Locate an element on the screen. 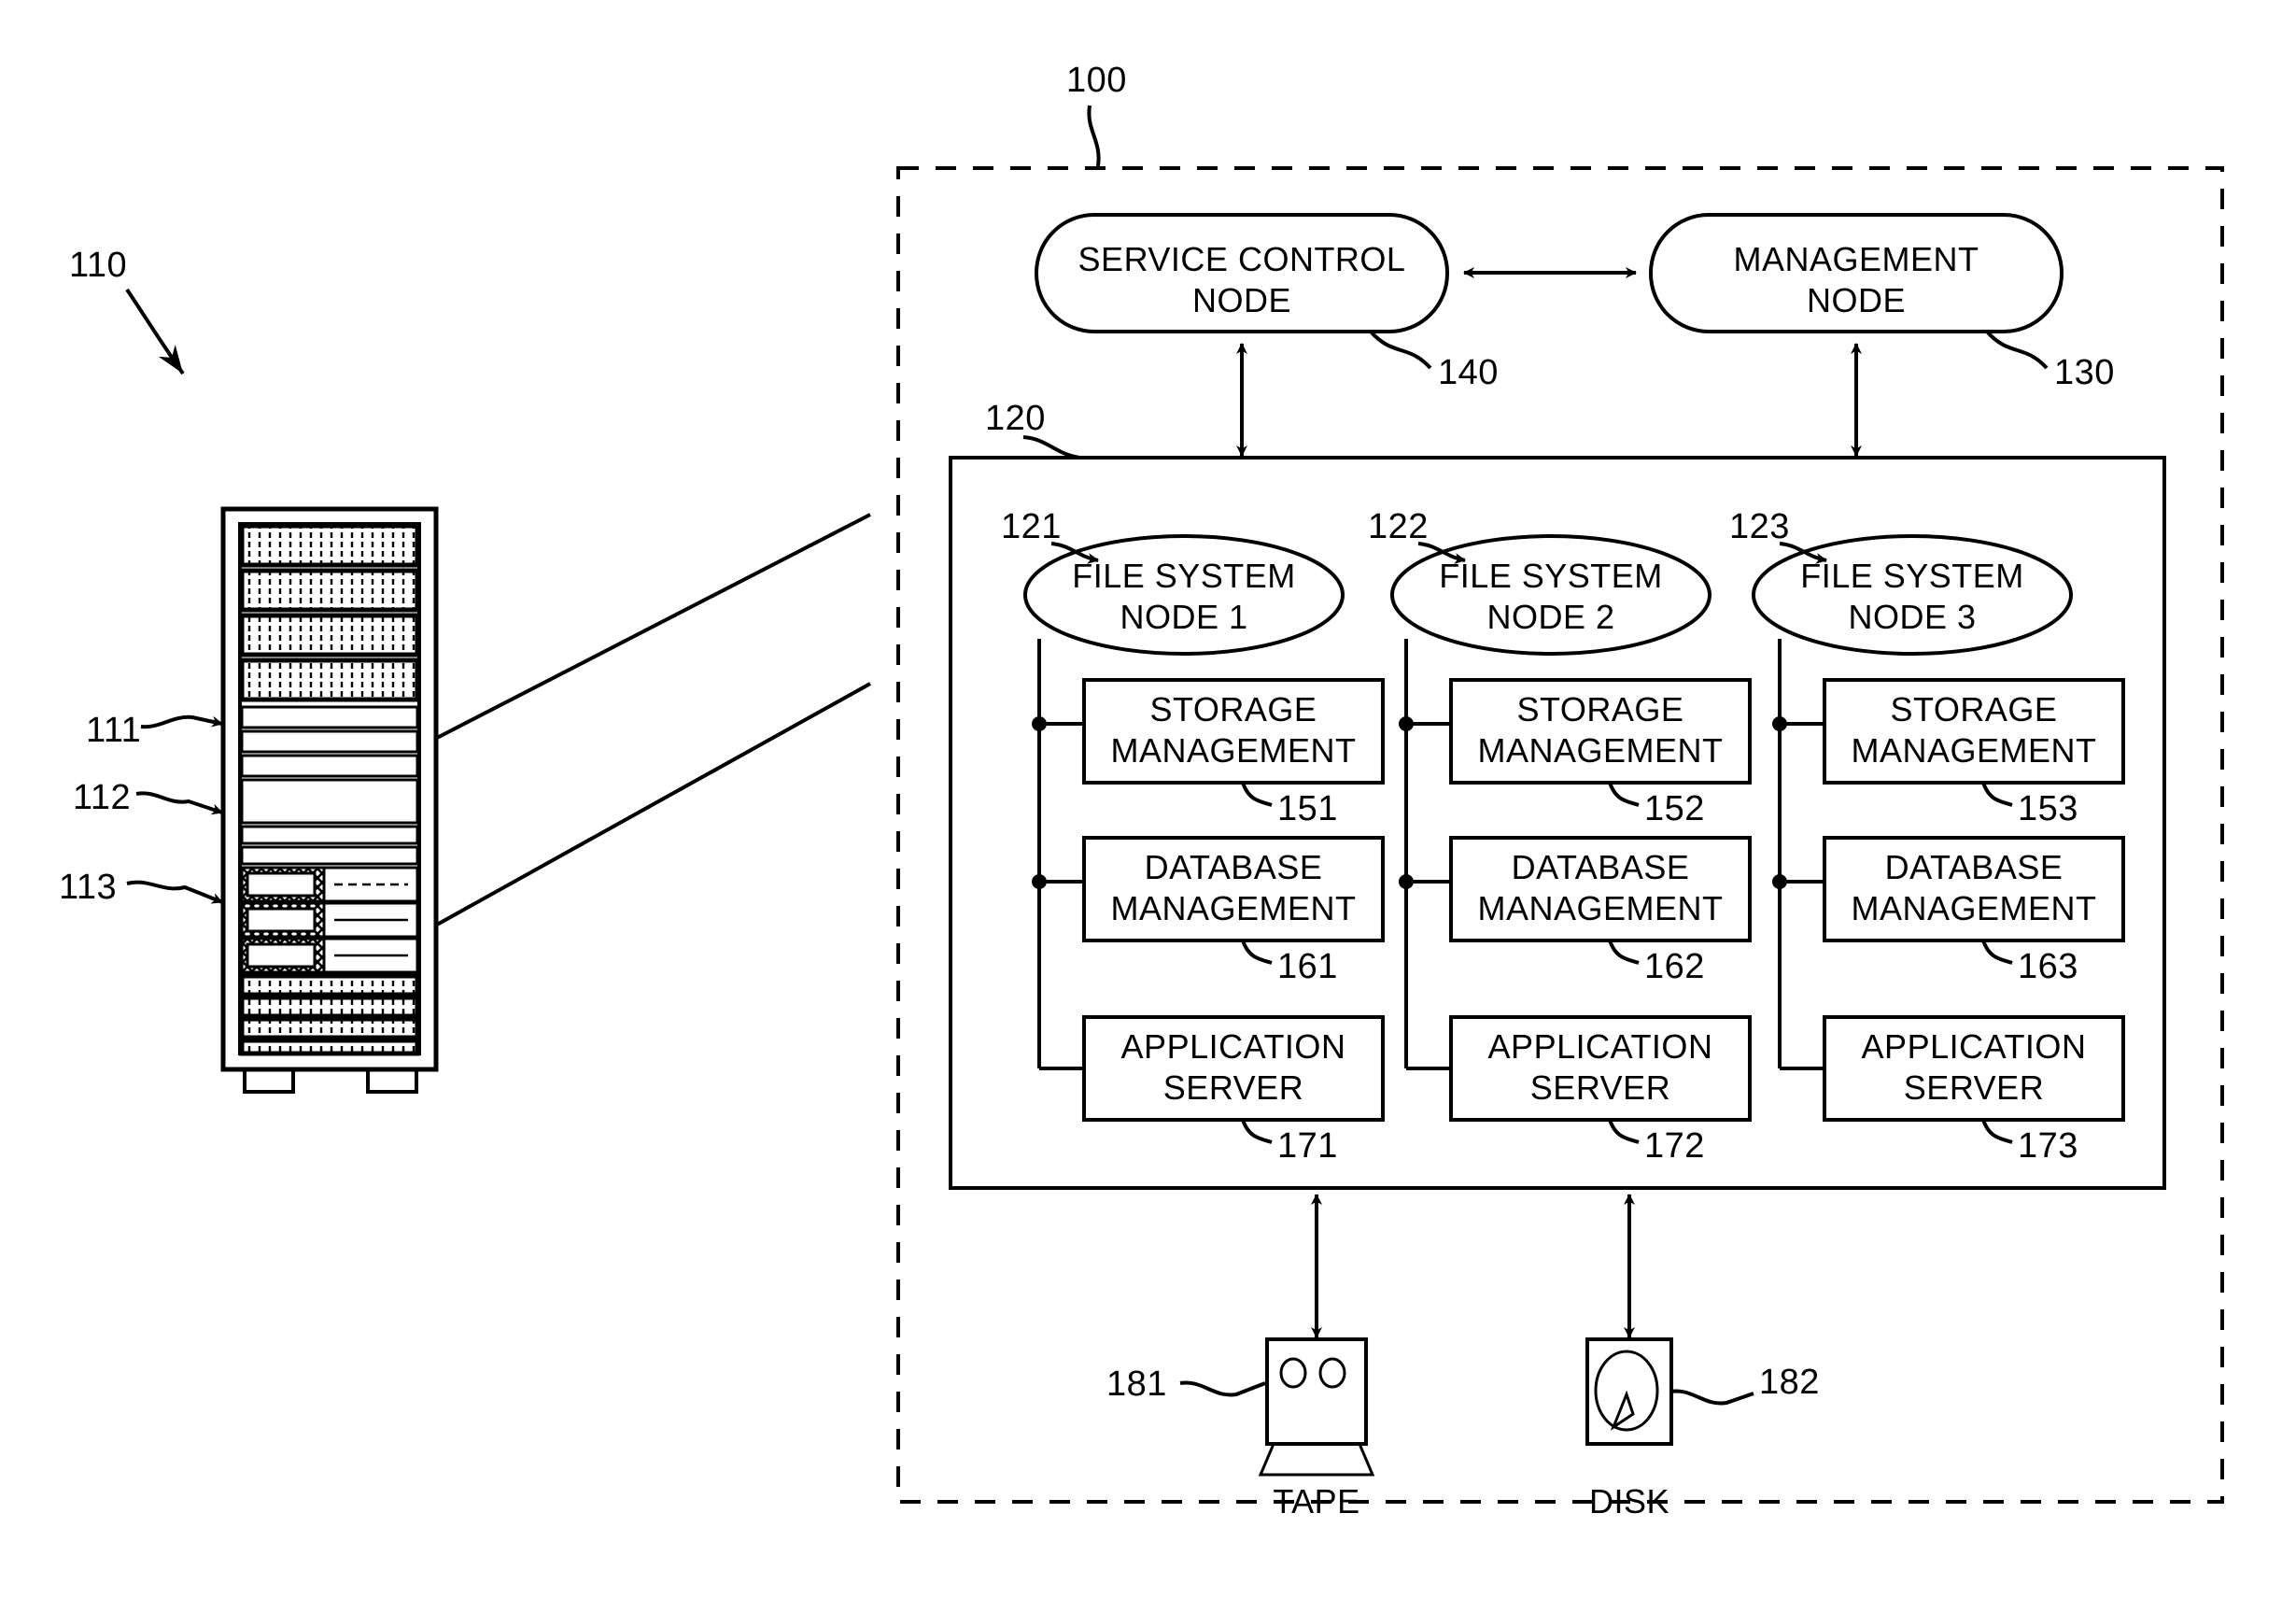 This screenshot has height=1598, width=2296. management-node-label-line2: NODE is located at coordinates (1857, 300).